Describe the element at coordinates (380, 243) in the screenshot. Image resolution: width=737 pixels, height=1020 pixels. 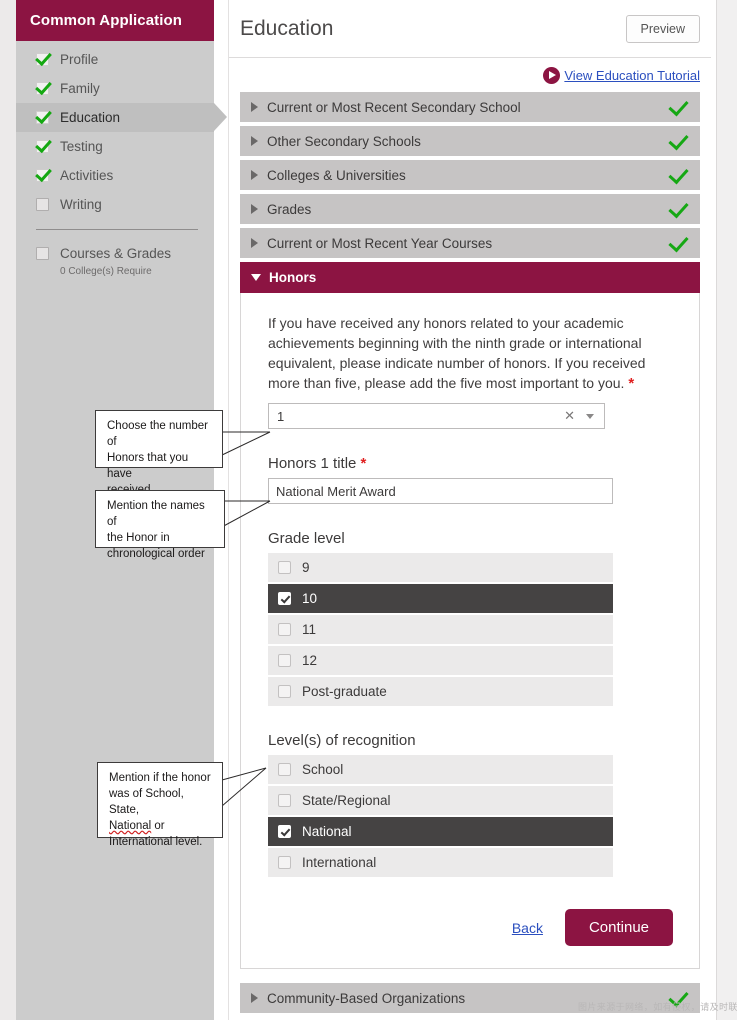
I see `accordion-section-label: Current or Most Recent Year Courses` at that location.